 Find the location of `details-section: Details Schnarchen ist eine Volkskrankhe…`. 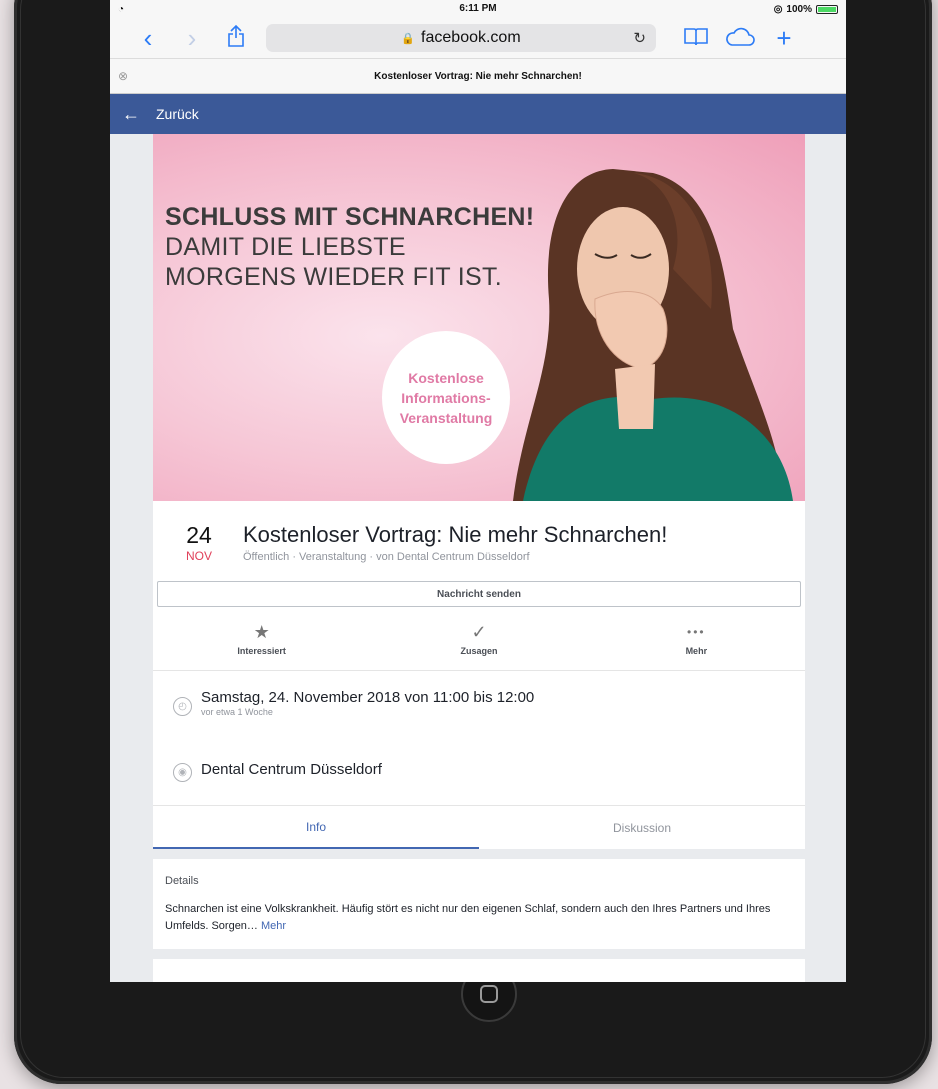

details-section: Details Schnarchen ist eine Volkskrankhe… is located at coordinates (479, 904).